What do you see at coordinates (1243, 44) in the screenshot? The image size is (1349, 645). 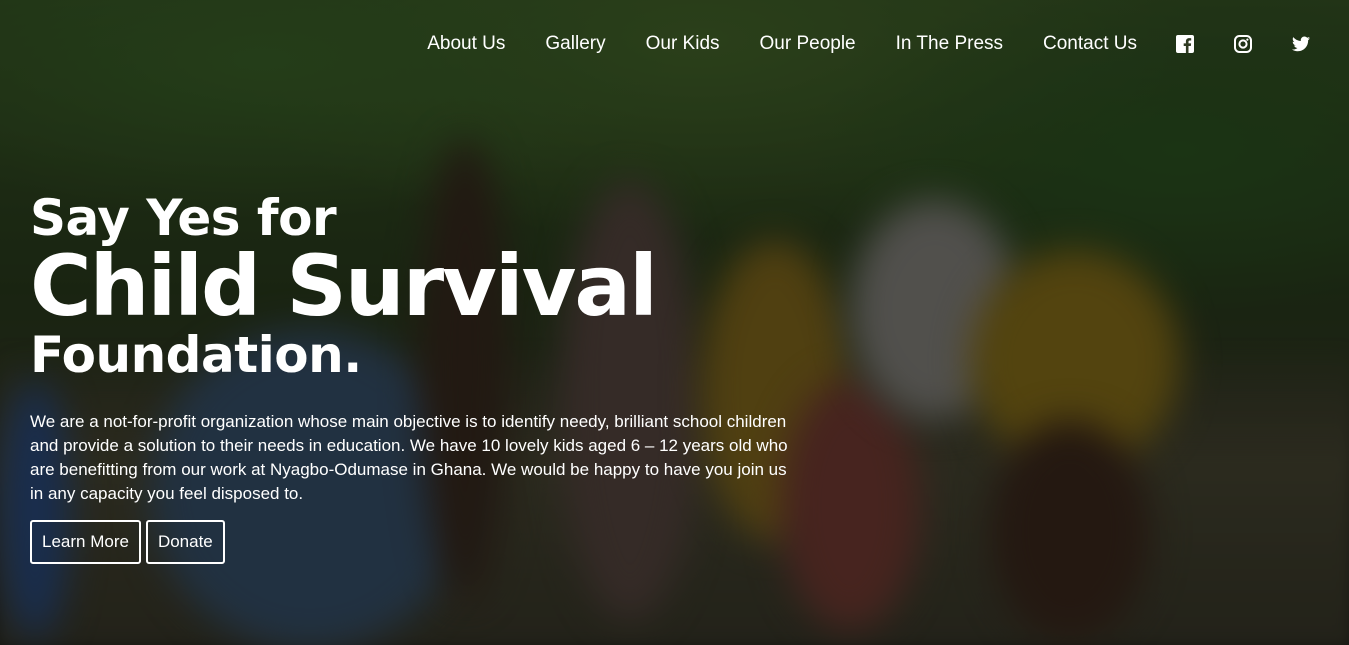 I see `instagram-icon` at bounding box center [1243, 44].